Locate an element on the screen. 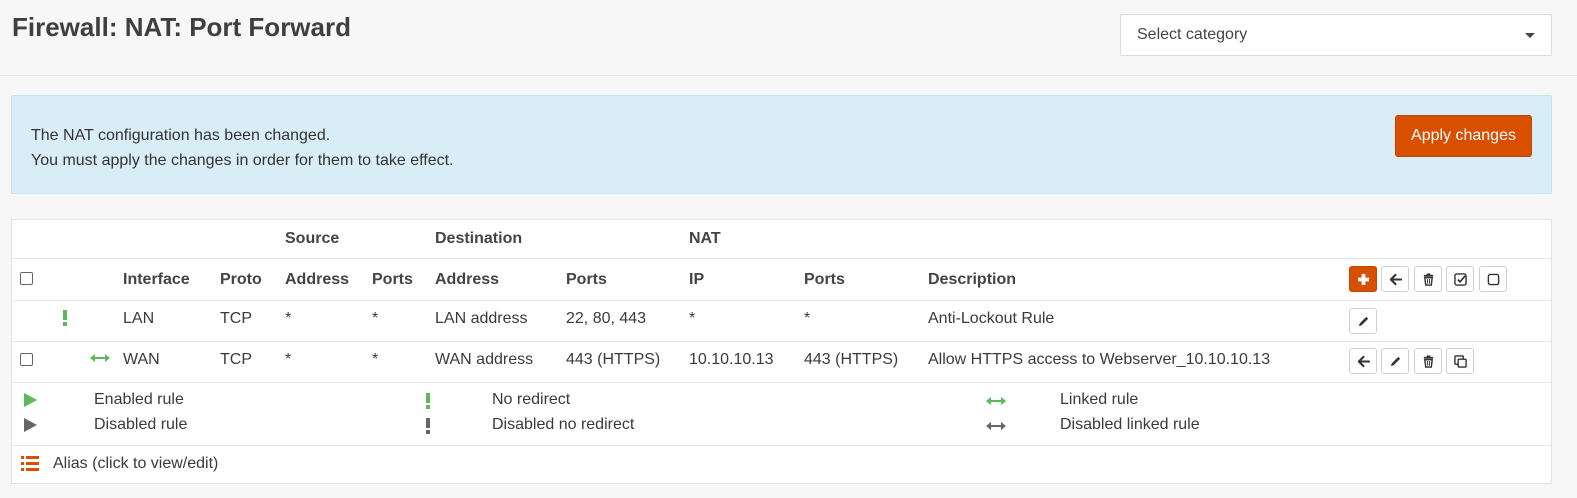  row-nat-ip: 10.10.10.13 is located at coordinates (731, 359).